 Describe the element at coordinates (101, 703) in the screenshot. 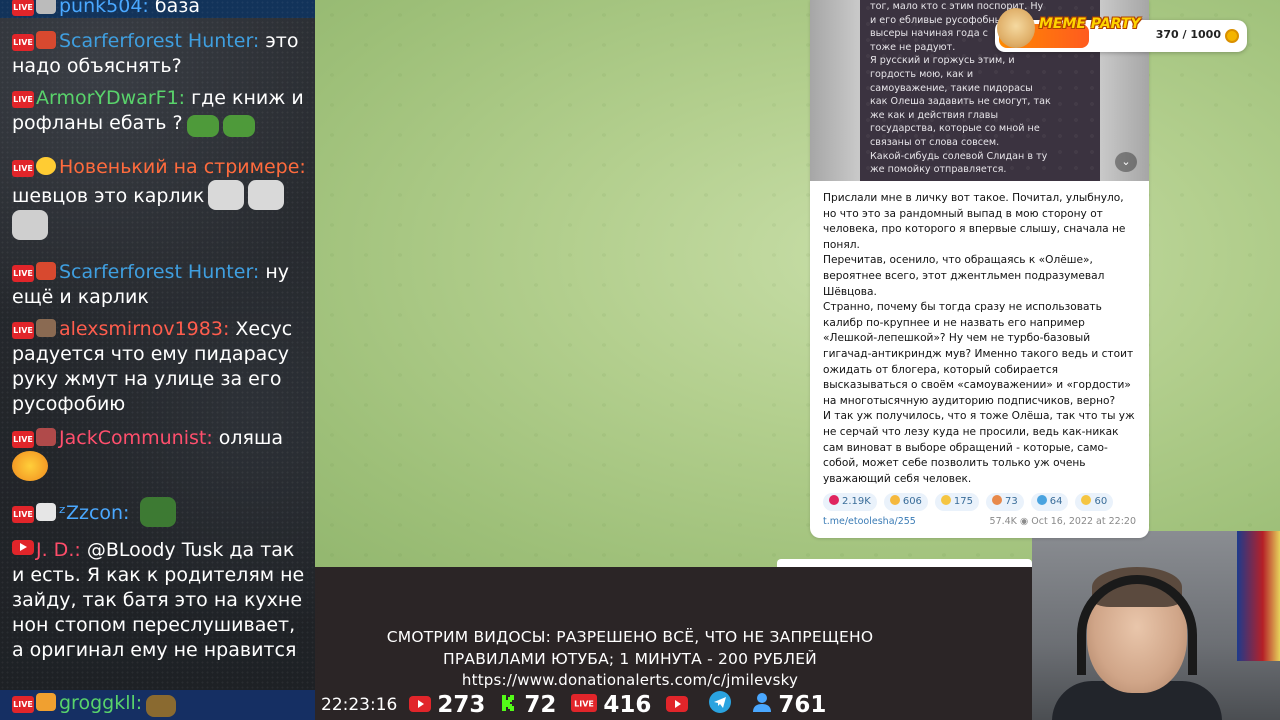

I see `chat-nick: groggkll:` at that location.